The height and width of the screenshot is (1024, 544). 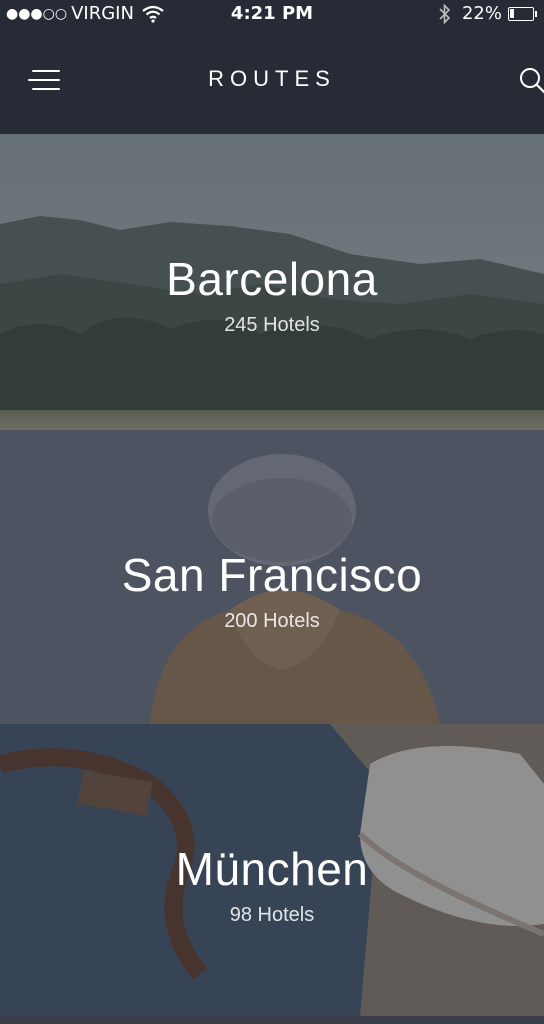 I want to click on battery-percent: 22%, so click(x=481, y=13).